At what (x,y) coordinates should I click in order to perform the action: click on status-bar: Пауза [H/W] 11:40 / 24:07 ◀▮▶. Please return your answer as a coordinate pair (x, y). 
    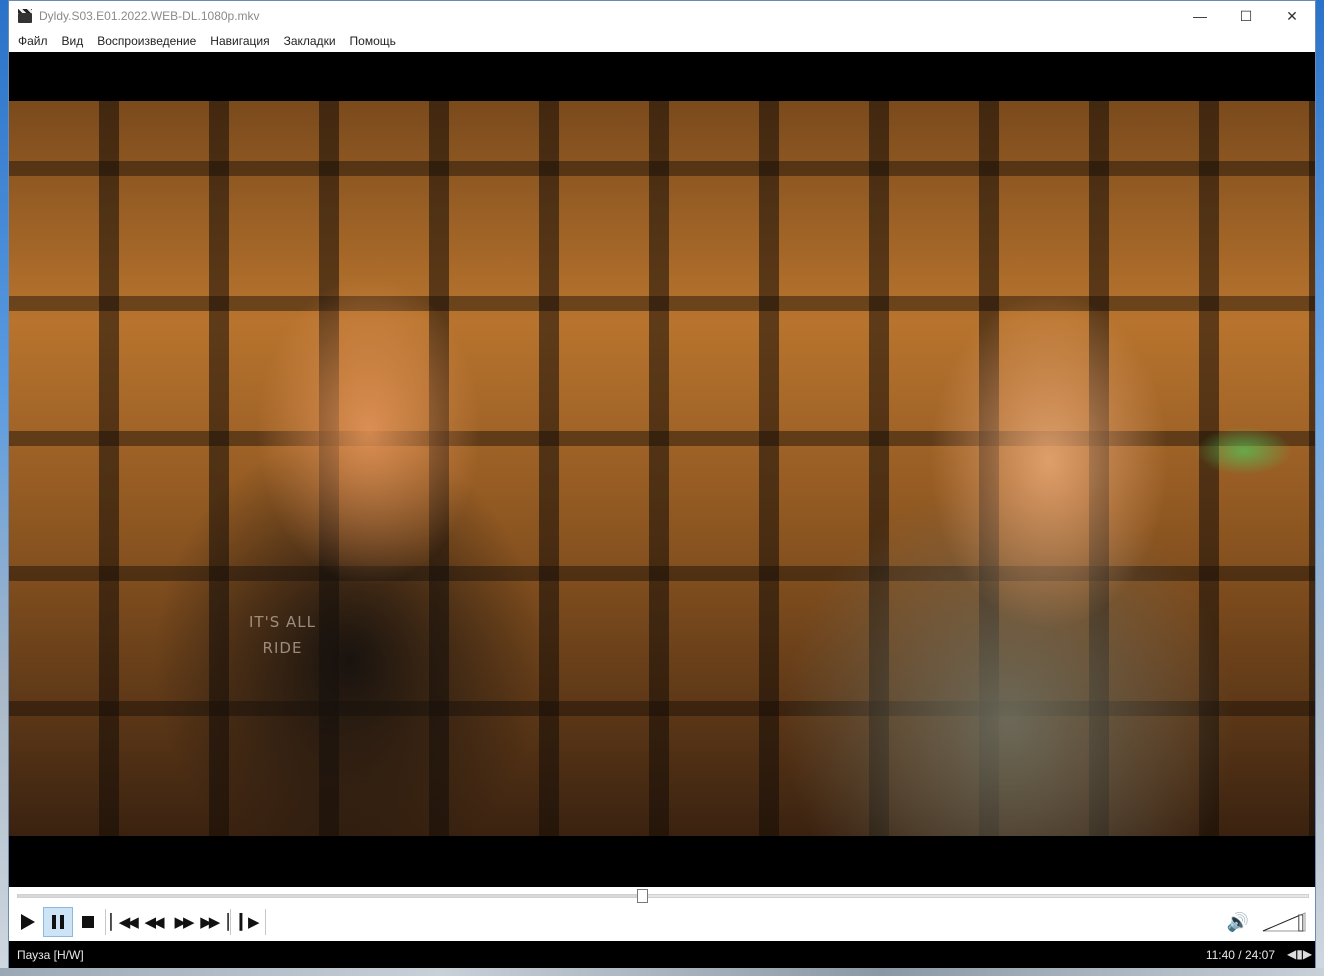
    Looking at the image, I should click on (662, 954).